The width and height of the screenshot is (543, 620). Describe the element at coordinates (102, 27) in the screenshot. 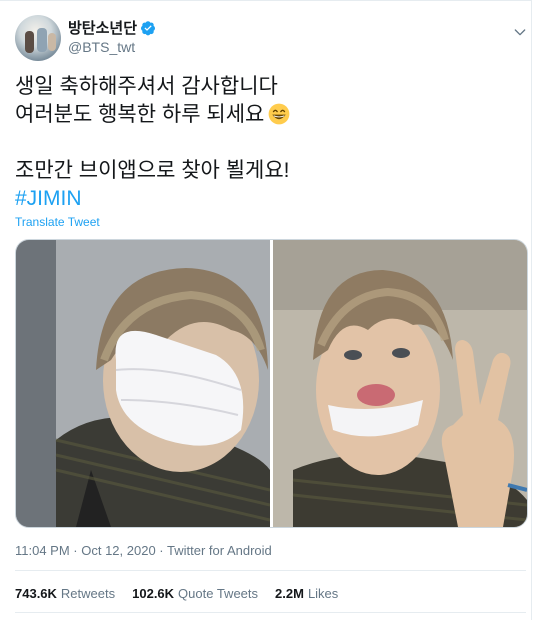

I see `author-display-name: 방탄소년단` at that location.